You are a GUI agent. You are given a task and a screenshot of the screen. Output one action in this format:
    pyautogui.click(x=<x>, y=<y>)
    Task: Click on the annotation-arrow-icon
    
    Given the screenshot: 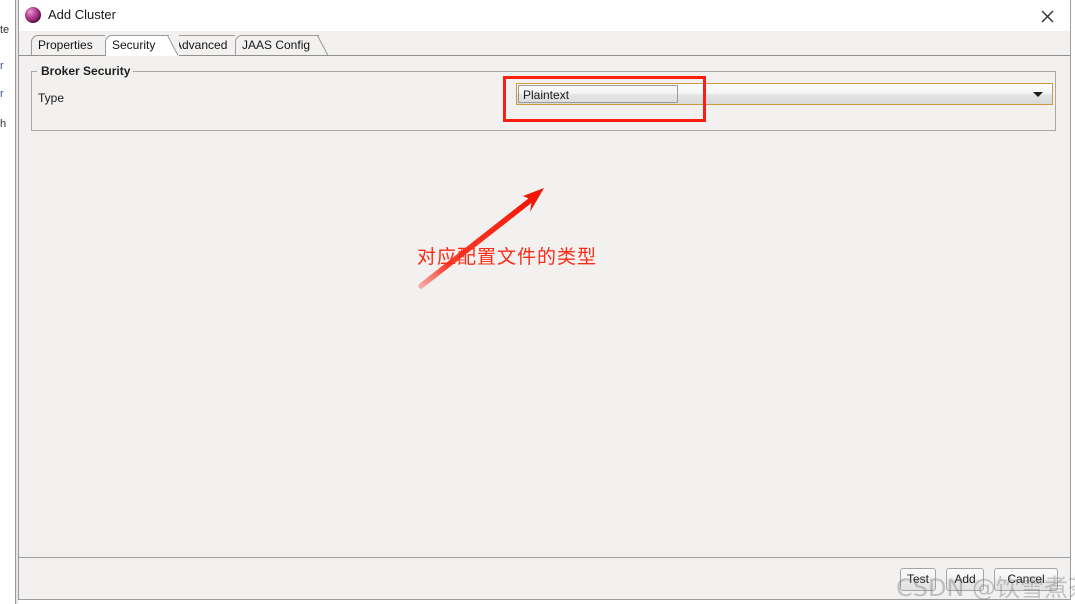 What is the action you would take?
    pyautogui.click(x=481, y=238)
    